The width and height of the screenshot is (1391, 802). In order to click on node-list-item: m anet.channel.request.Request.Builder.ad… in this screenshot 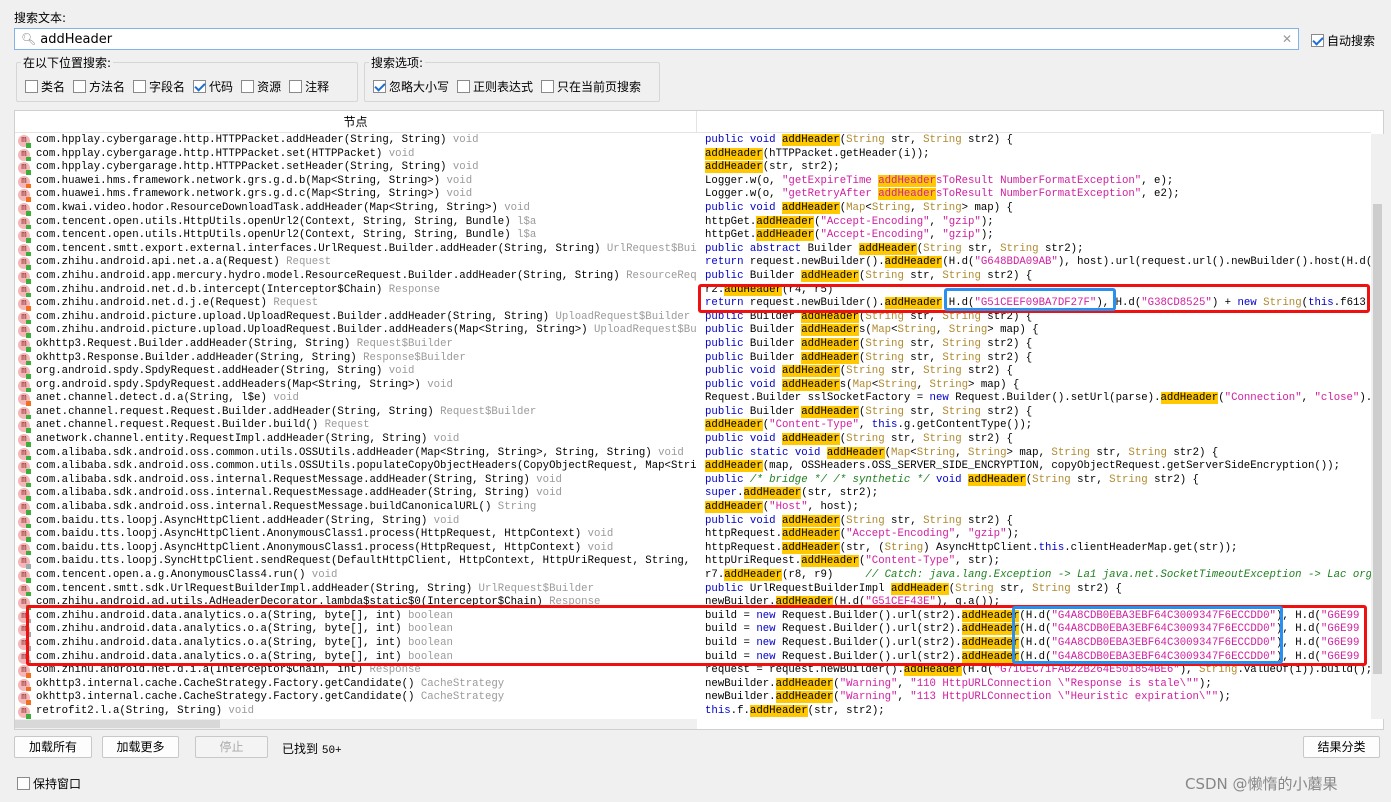, I will do `click(356, 413)`.